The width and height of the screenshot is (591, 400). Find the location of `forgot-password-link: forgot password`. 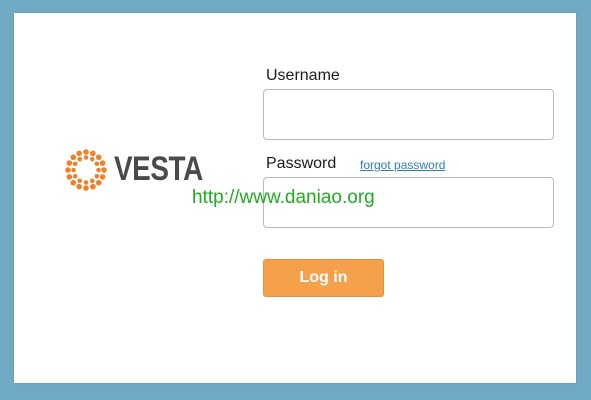

forgot-password-link: forgot password is located at coordinates (402, 165).